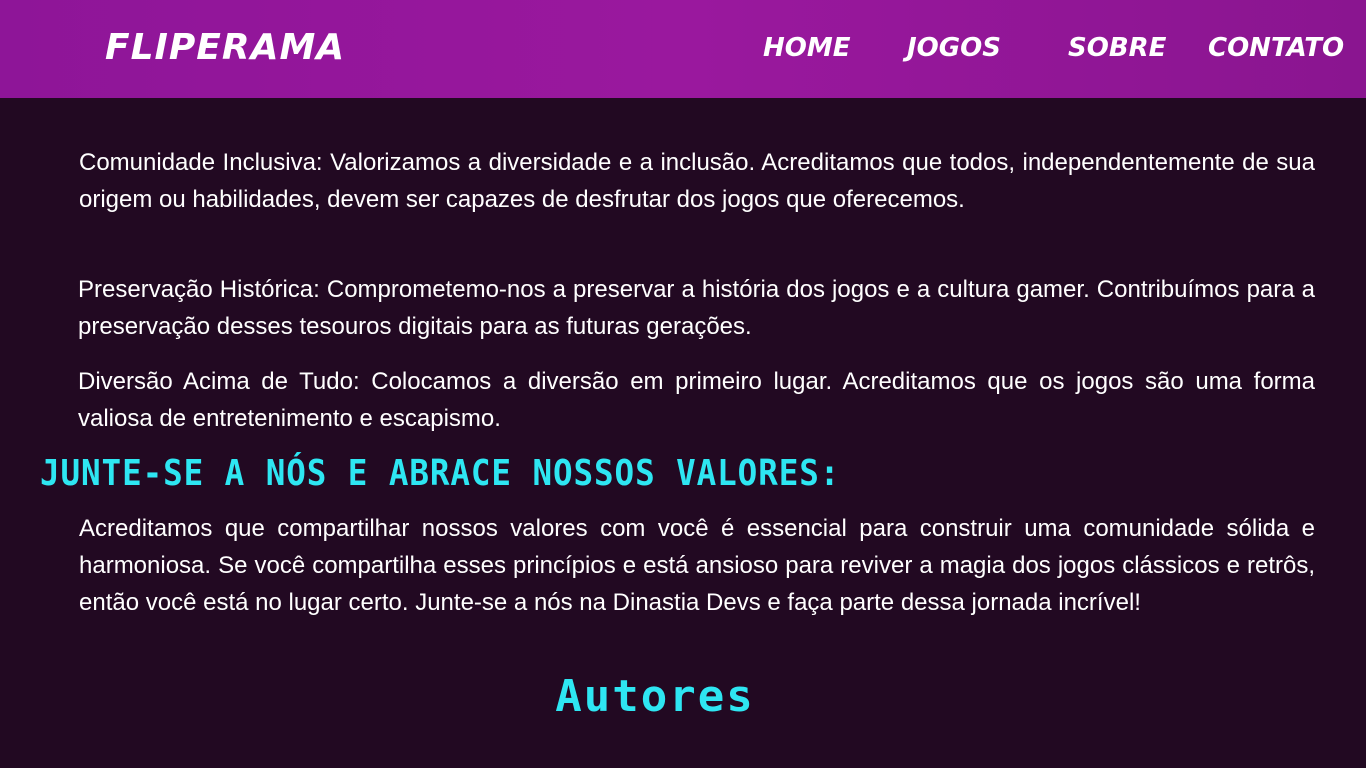 This screenshot has height=768, width=1366. What do you see at coordinates (683, 49) in the screenshot?
I see `site-header: FLIPERAMA HOME JOGOS SOBRE CONTATO` at bounding box center [683, 49].